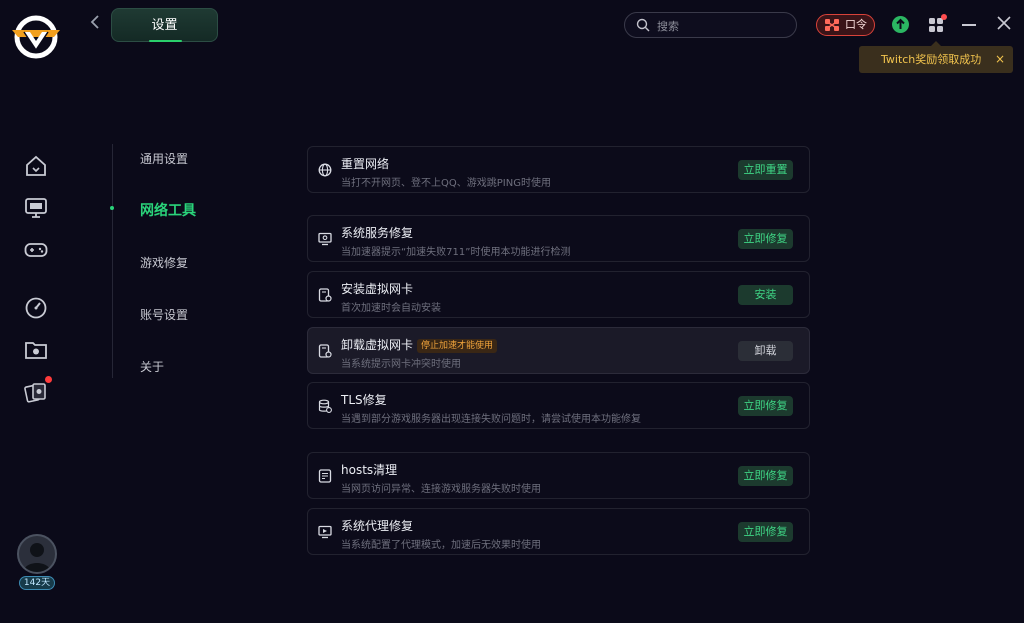  What do you see at coordinates (900, 24) in the screenshot?
I see `update-icon` at bounding box center [900, 24].